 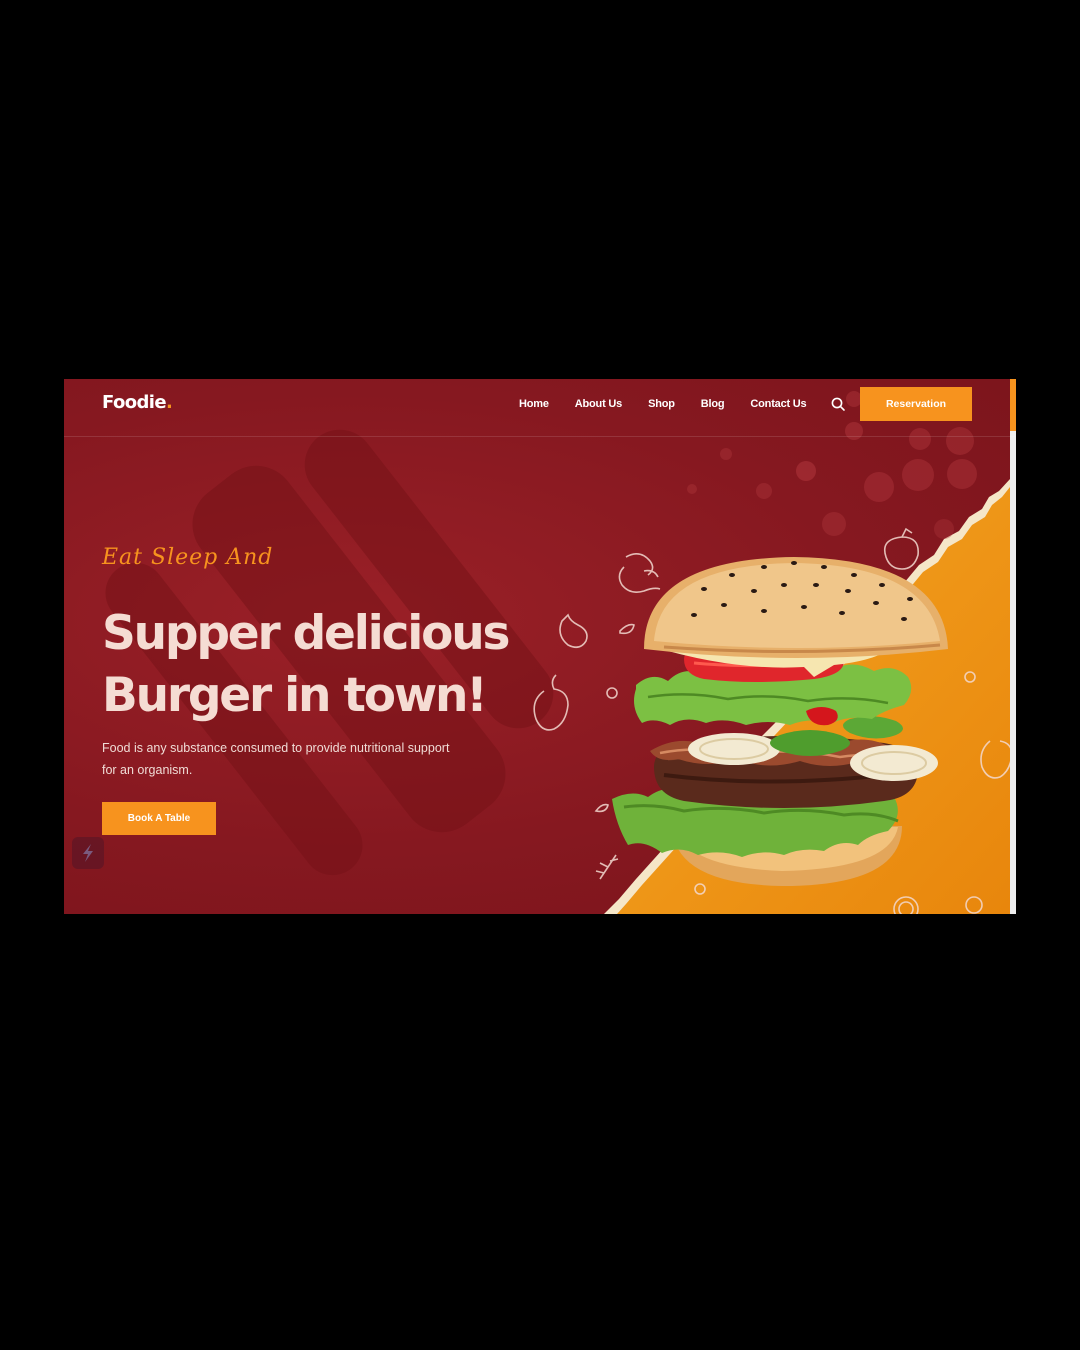 I want to click on book-a-table-button: Book A Table, so click(x=159, y=818).